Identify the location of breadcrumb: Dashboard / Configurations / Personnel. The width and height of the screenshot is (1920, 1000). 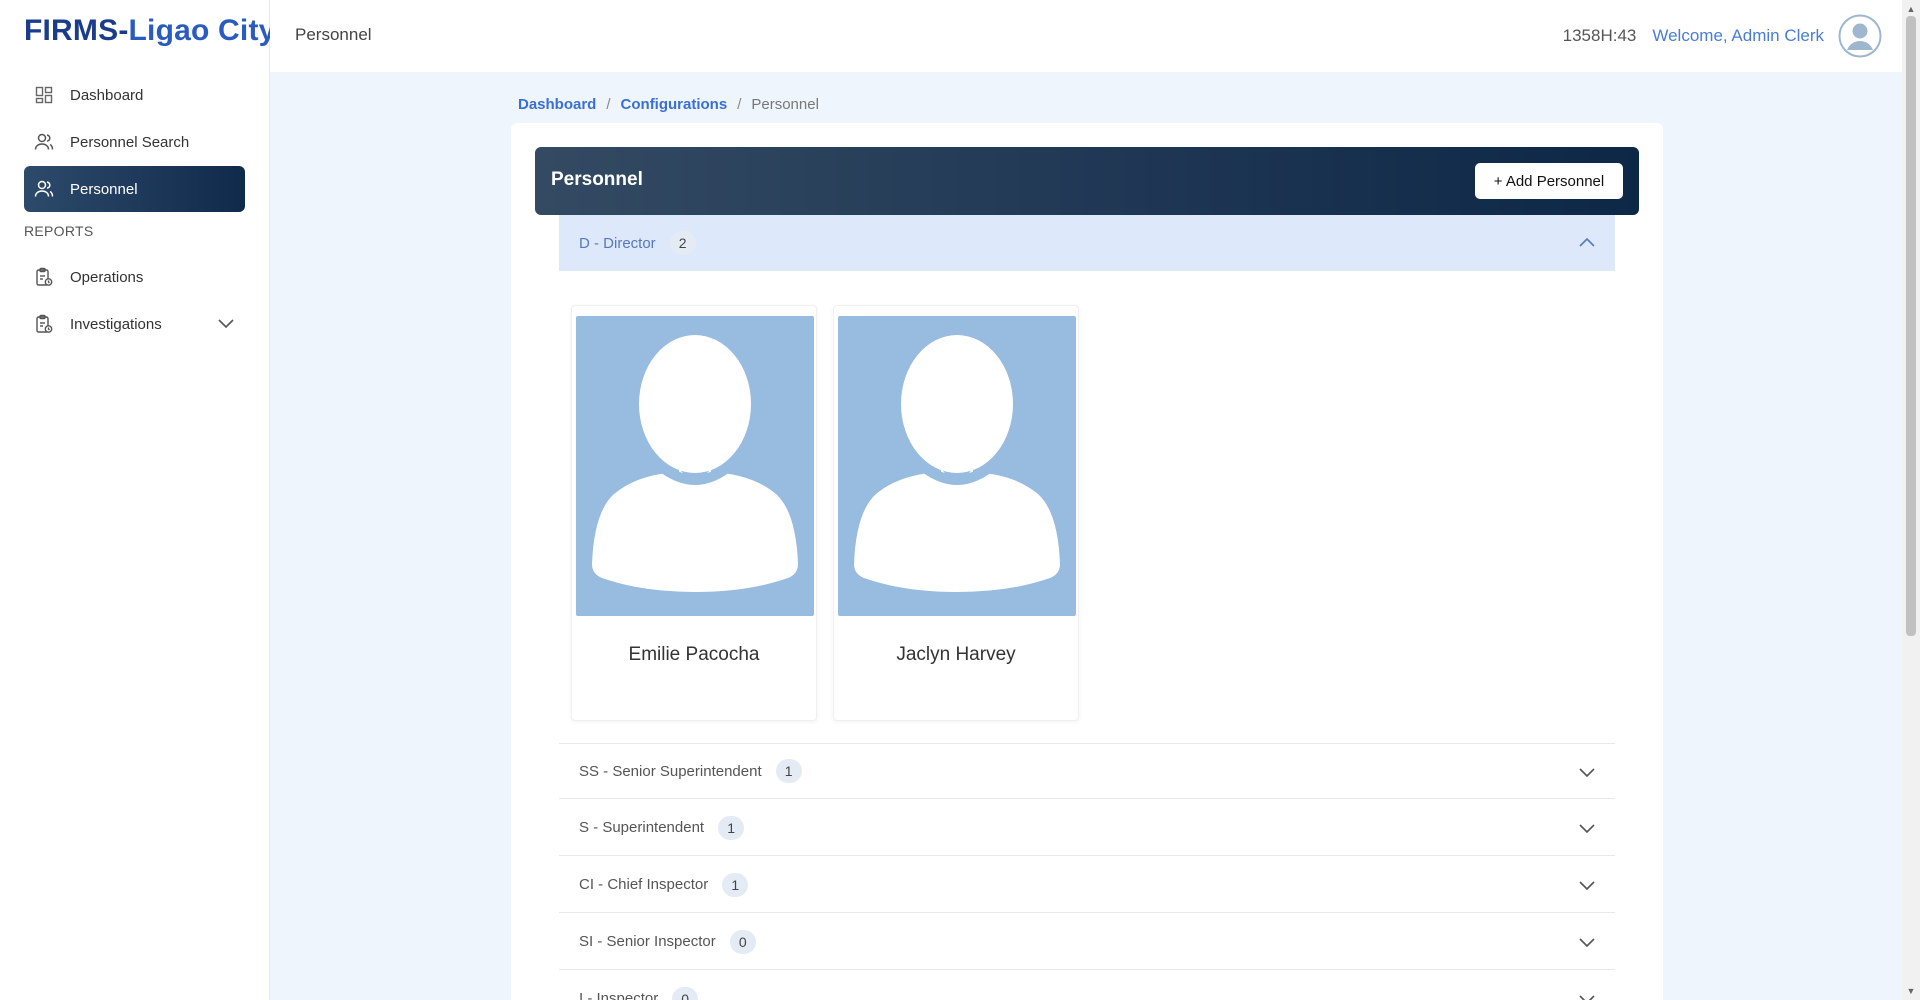
(668, 104).